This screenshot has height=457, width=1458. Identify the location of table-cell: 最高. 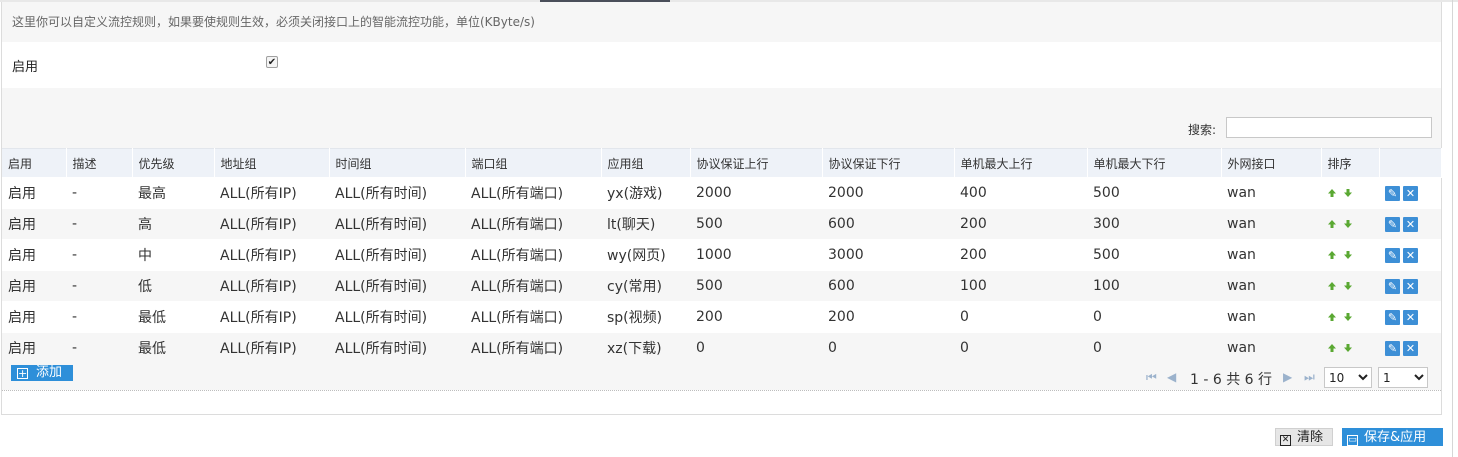
(173, 193).